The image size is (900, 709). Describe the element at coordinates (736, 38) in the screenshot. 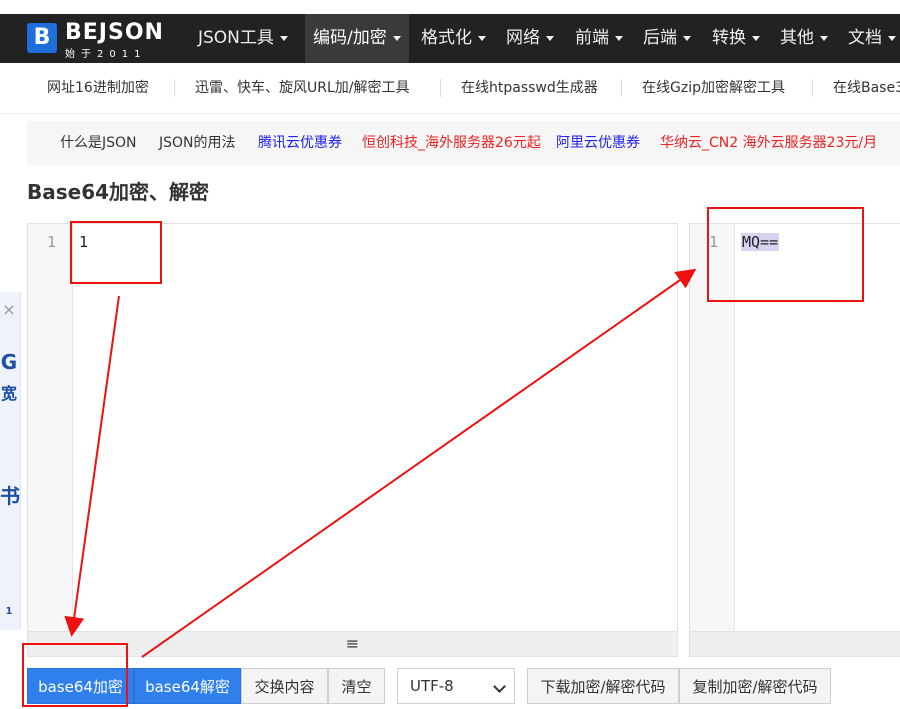

I see `nav-convert: 转换` at that location.